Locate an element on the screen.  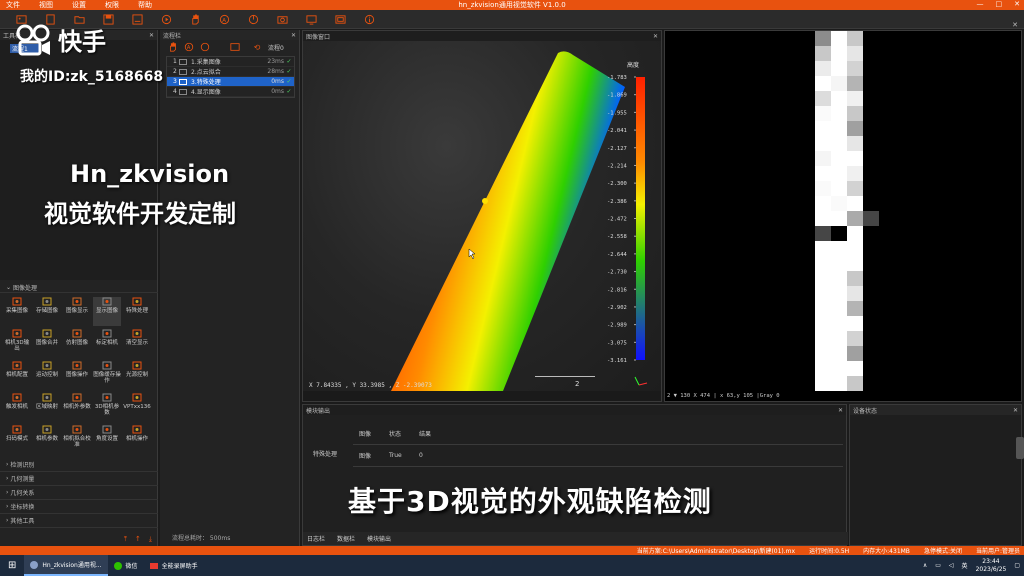
section-coordinate: › 坐标转换 is located at coordinates (79, 507).